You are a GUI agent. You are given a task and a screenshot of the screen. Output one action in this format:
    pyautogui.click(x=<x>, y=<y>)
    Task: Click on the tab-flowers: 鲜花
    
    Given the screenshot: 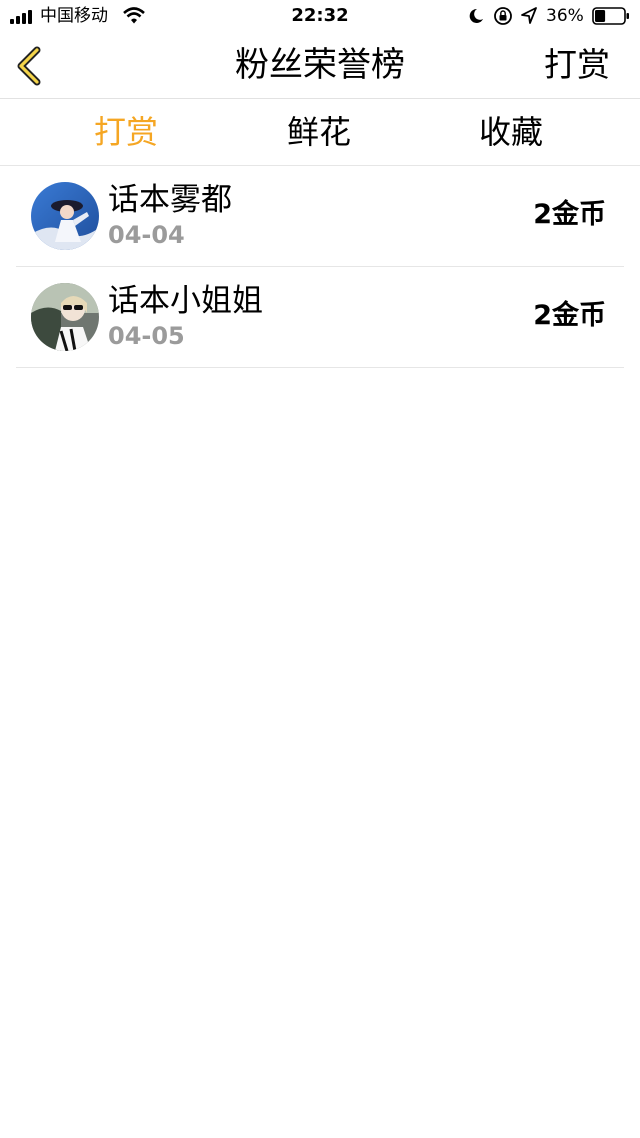 What is the action you would take?
    pyautogui.click(x=319, y=132)
    